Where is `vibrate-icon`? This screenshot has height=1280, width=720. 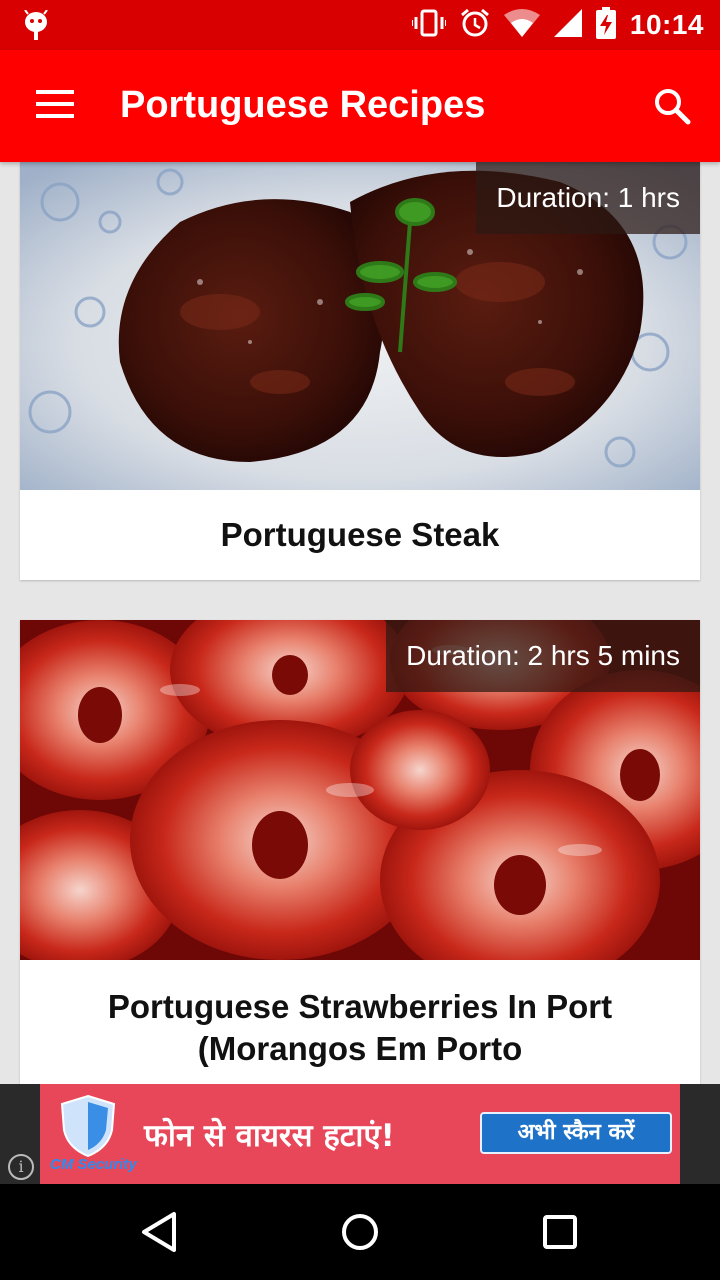
vibrate-icon is located at coordinates (428, 25).